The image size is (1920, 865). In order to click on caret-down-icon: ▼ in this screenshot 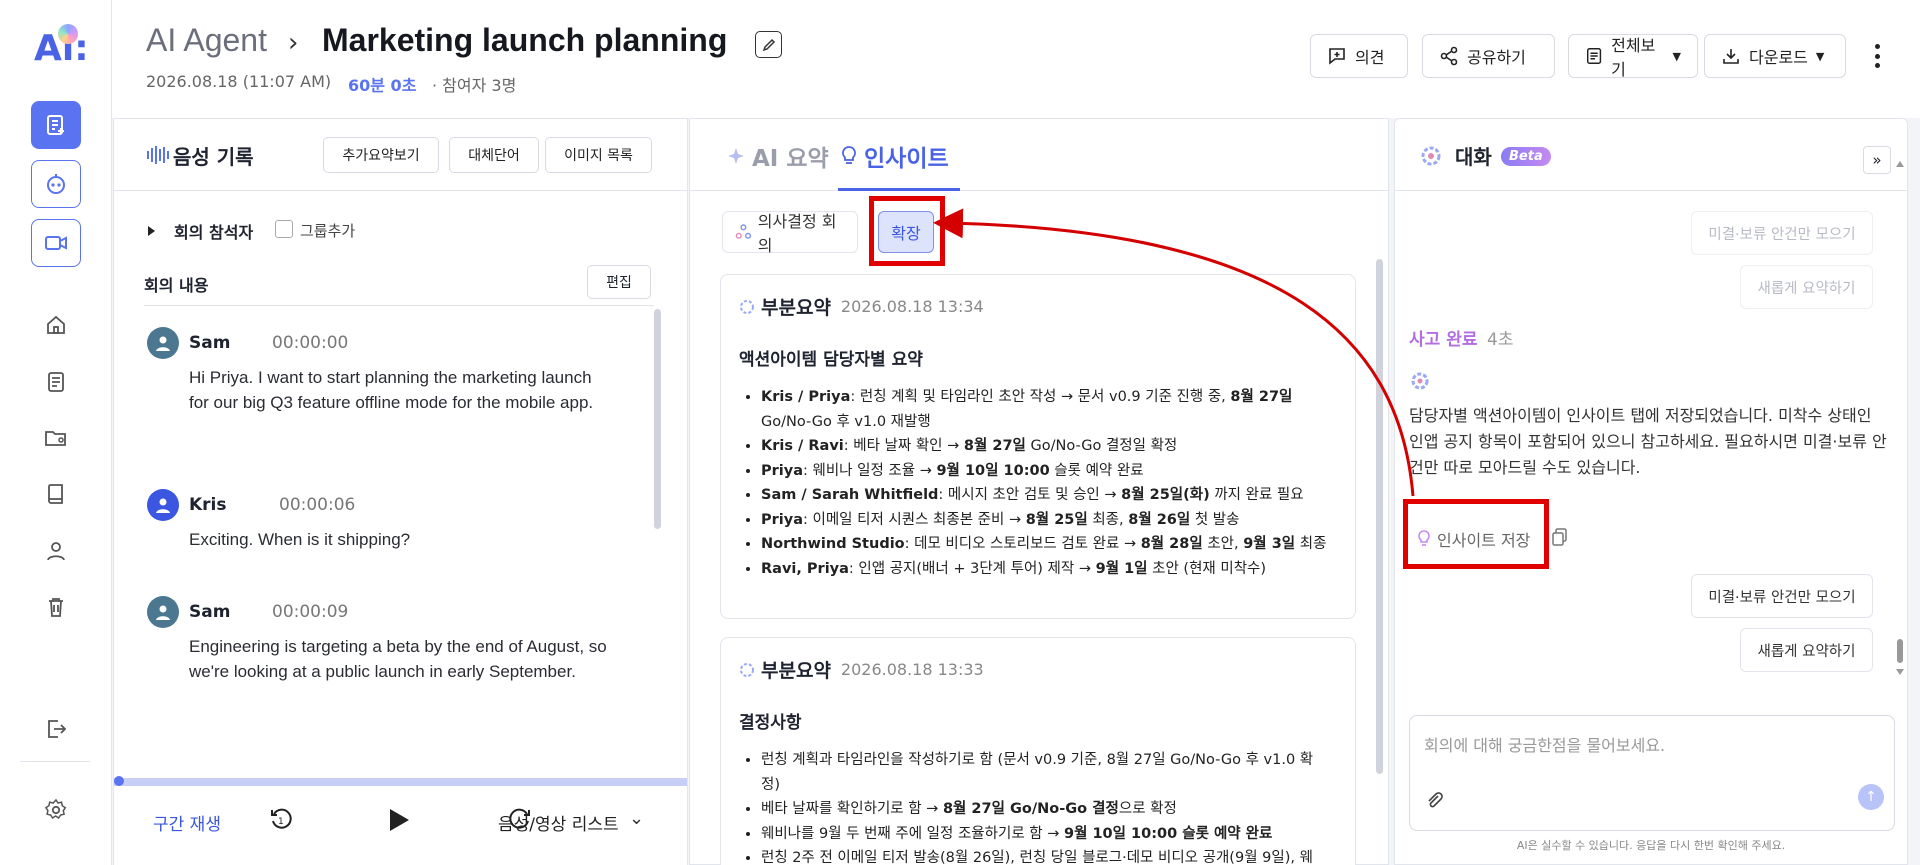, I will do `click(1820, 56)`.